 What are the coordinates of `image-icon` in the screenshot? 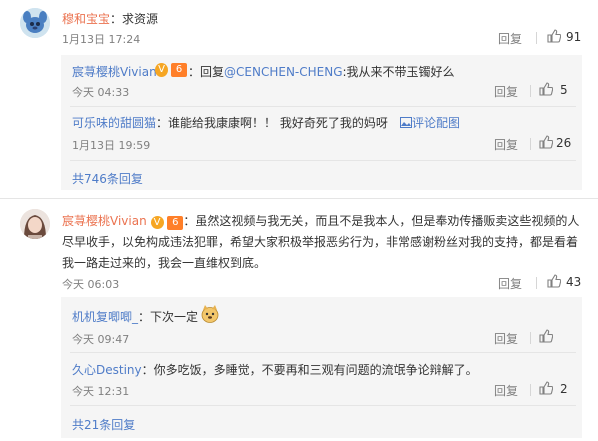 It's located at (406, 122).